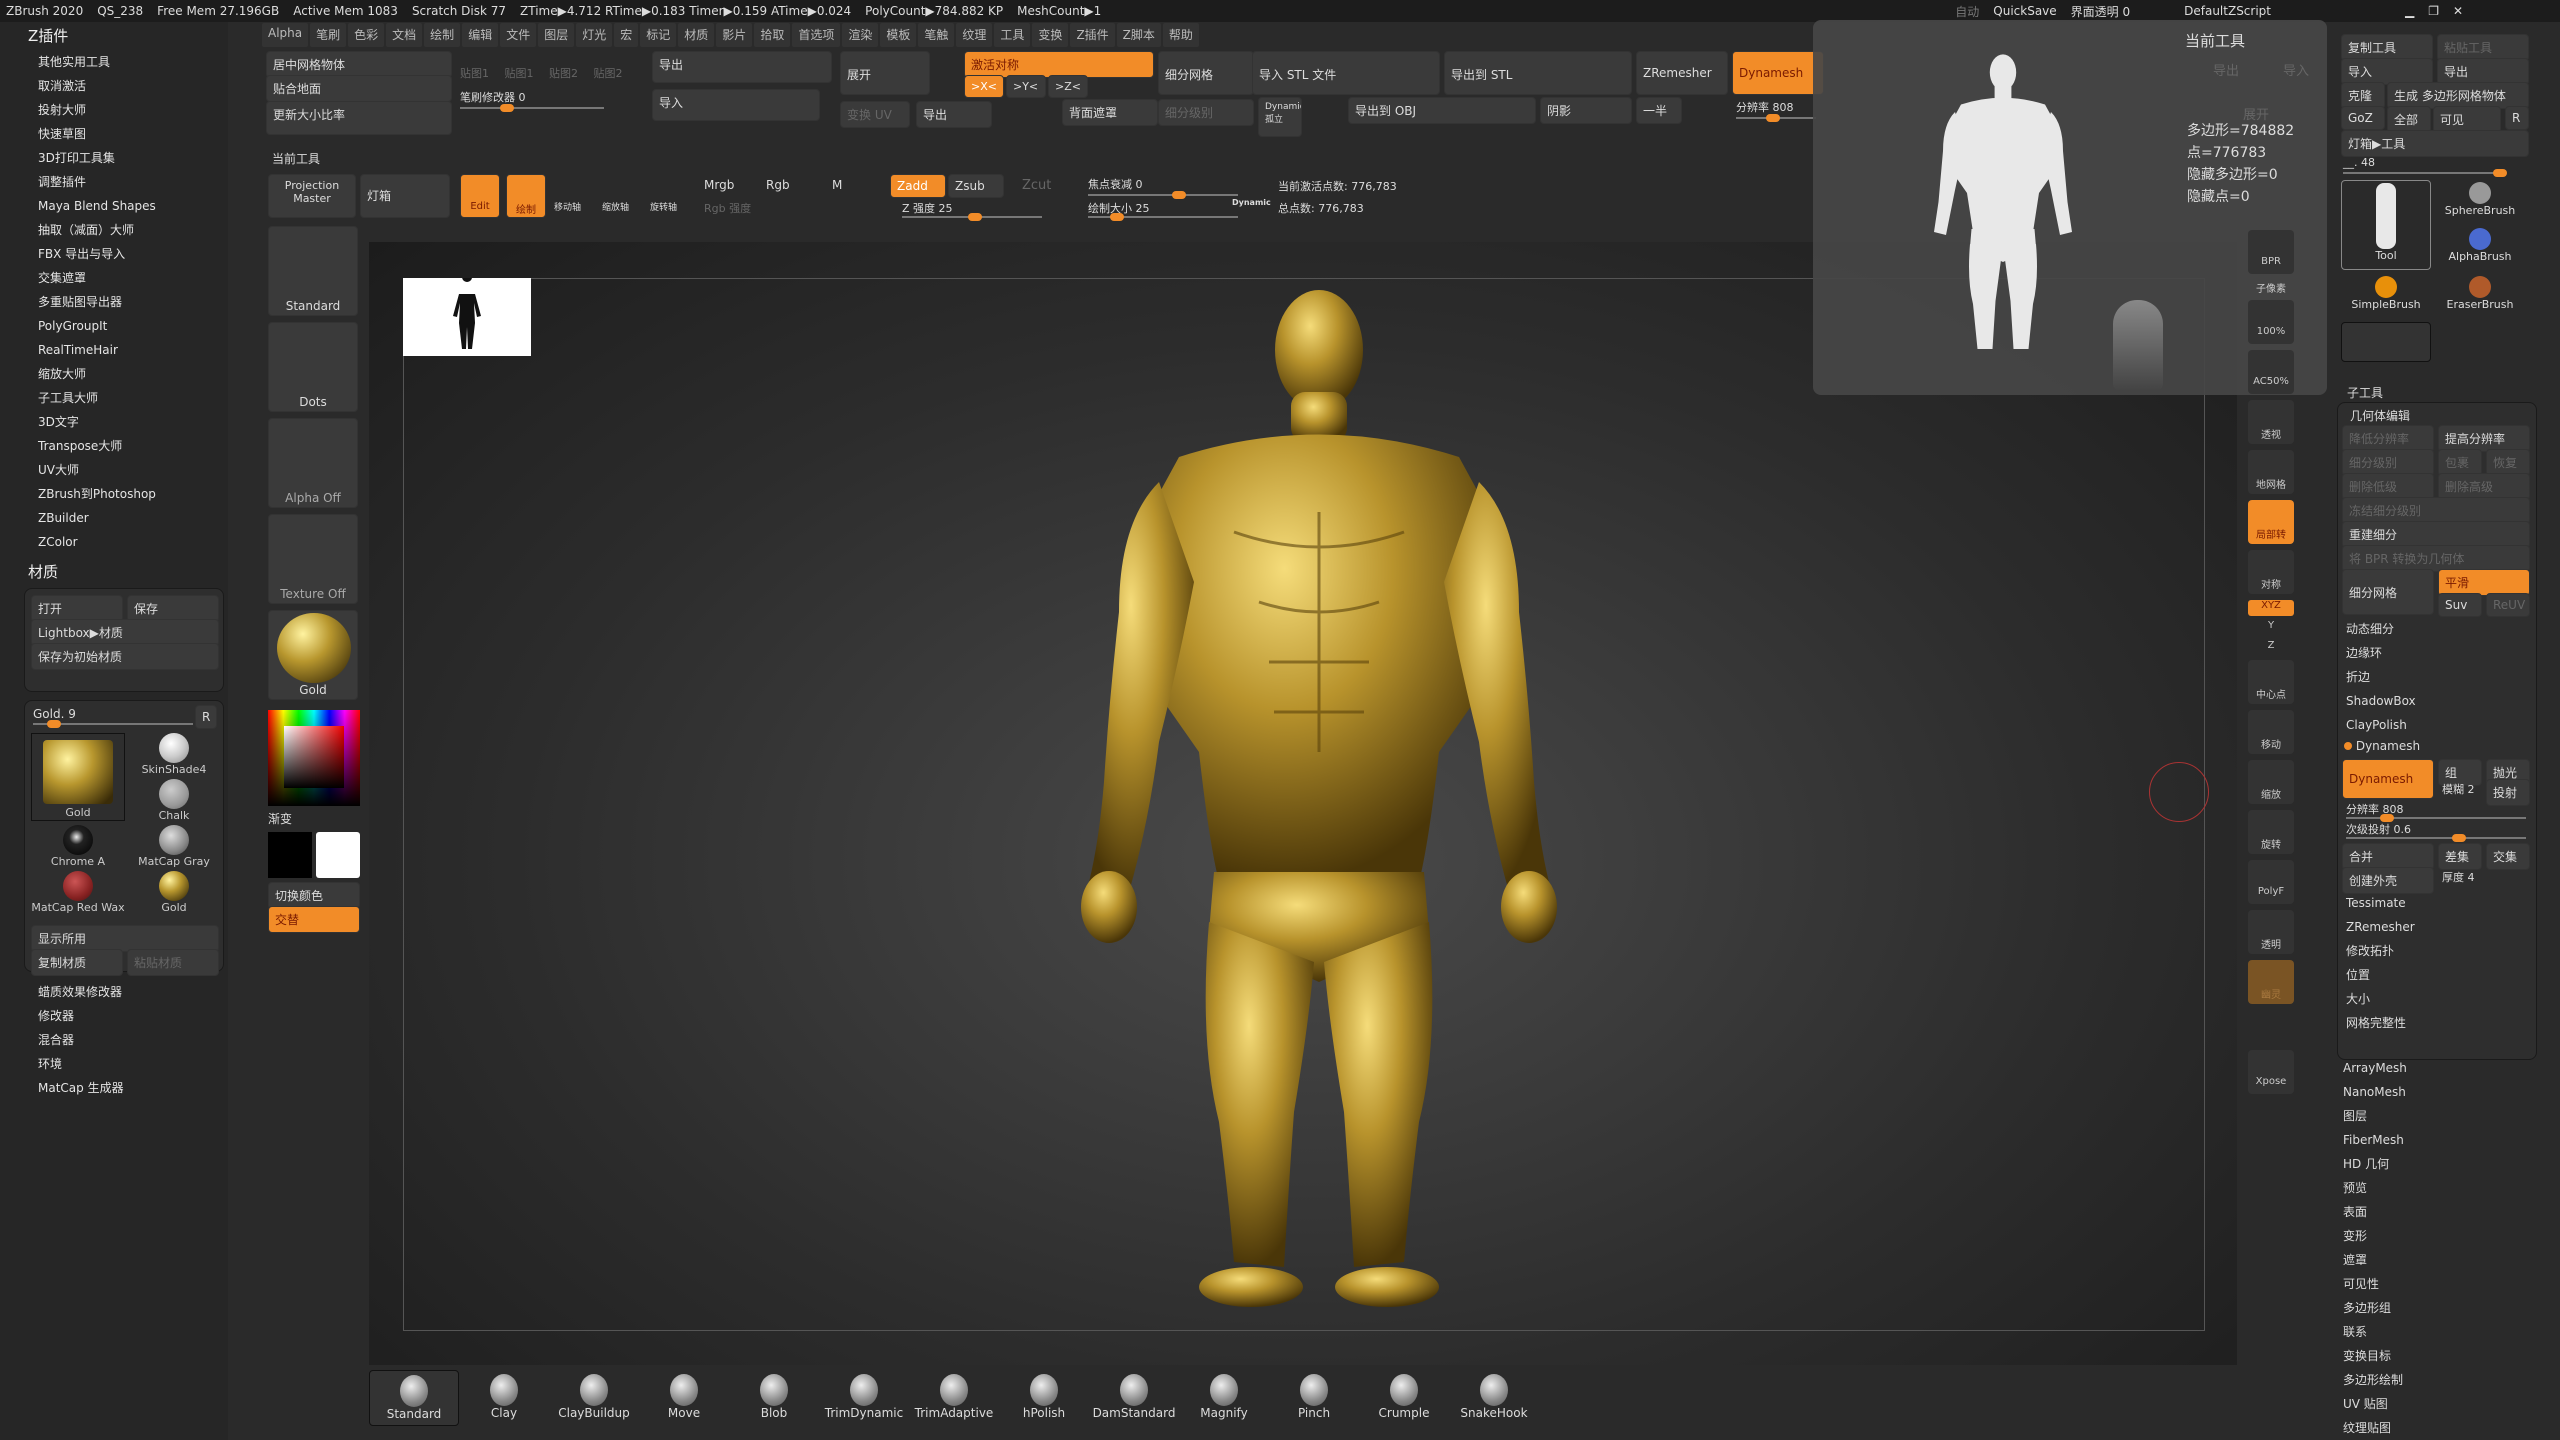 The image size is (2560, 1440). What do you see at coordinates (518, 35) in the screenshot?
I see `menu-item: 文件` at bounding box center [518, 35].